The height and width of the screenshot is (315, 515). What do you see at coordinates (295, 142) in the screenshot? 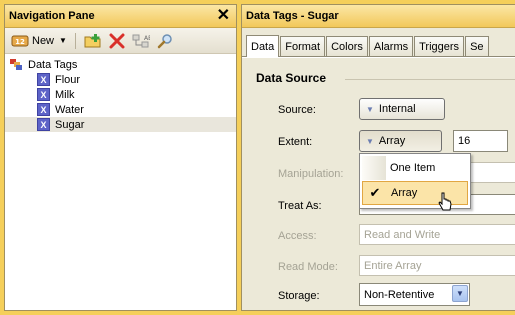
I see `extent-label: Extent:` at bounding box center [295, 142].